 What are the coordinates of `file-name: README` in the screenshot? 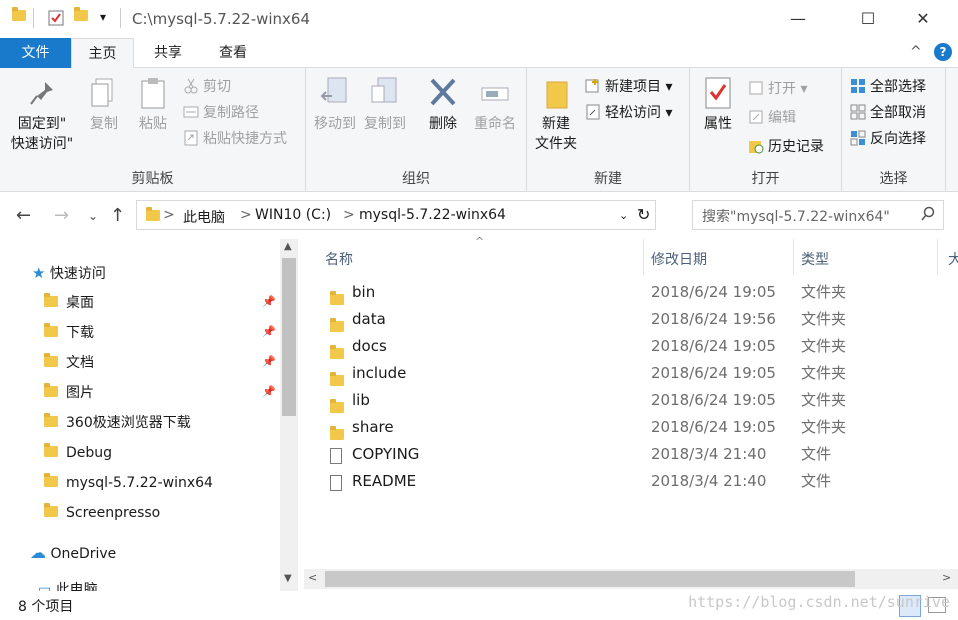 It's located at (384, 481).